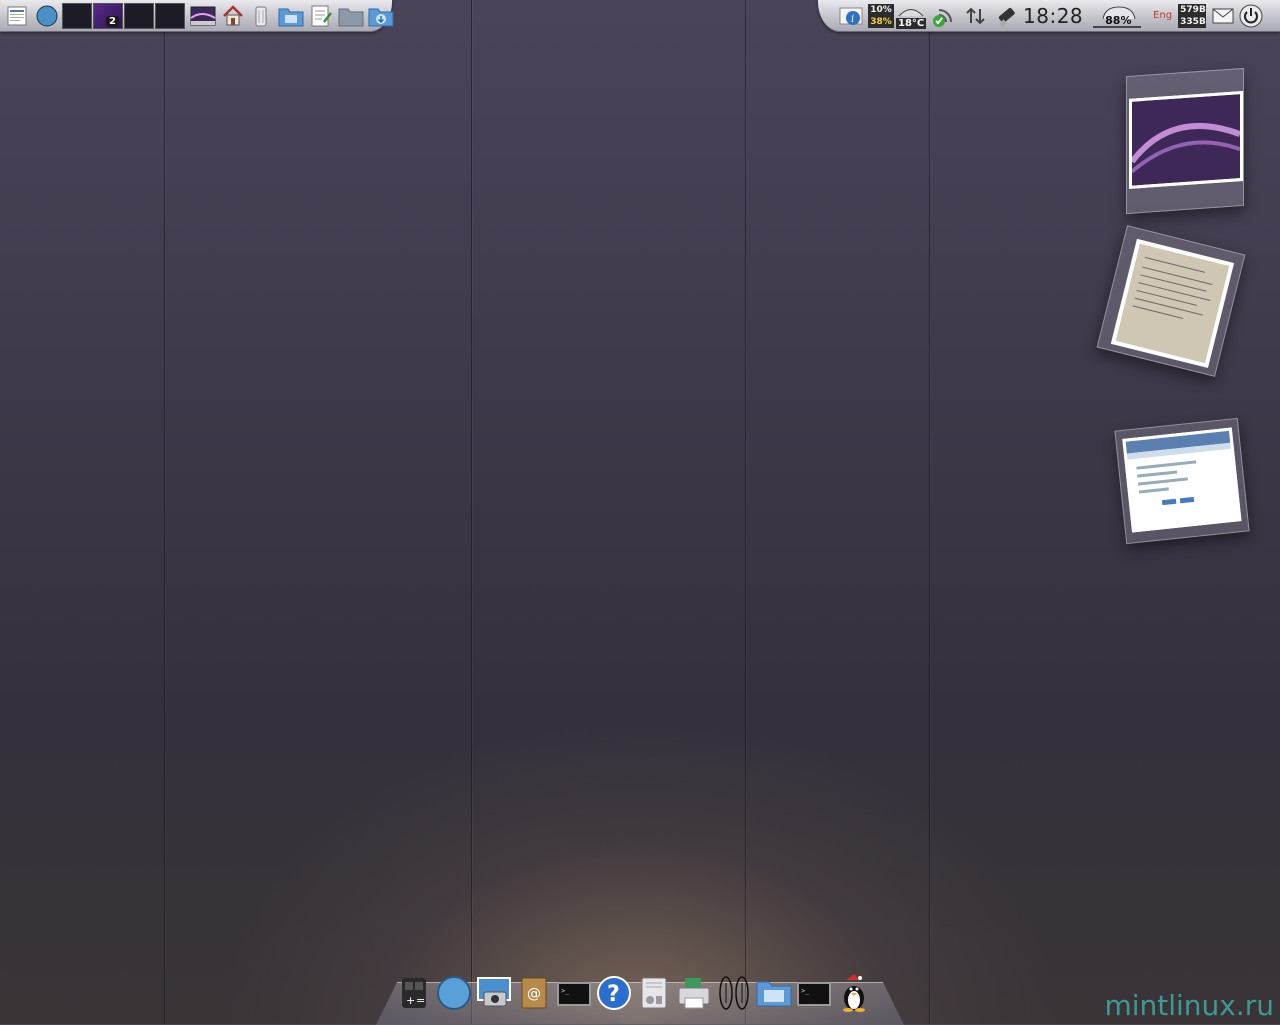 This screenshot has height=1025, width=1280. What do you see at coordinates (1192, 21) in the screenshot?
I see `net-up-label: 335B` at bounding box center [1192, 21].